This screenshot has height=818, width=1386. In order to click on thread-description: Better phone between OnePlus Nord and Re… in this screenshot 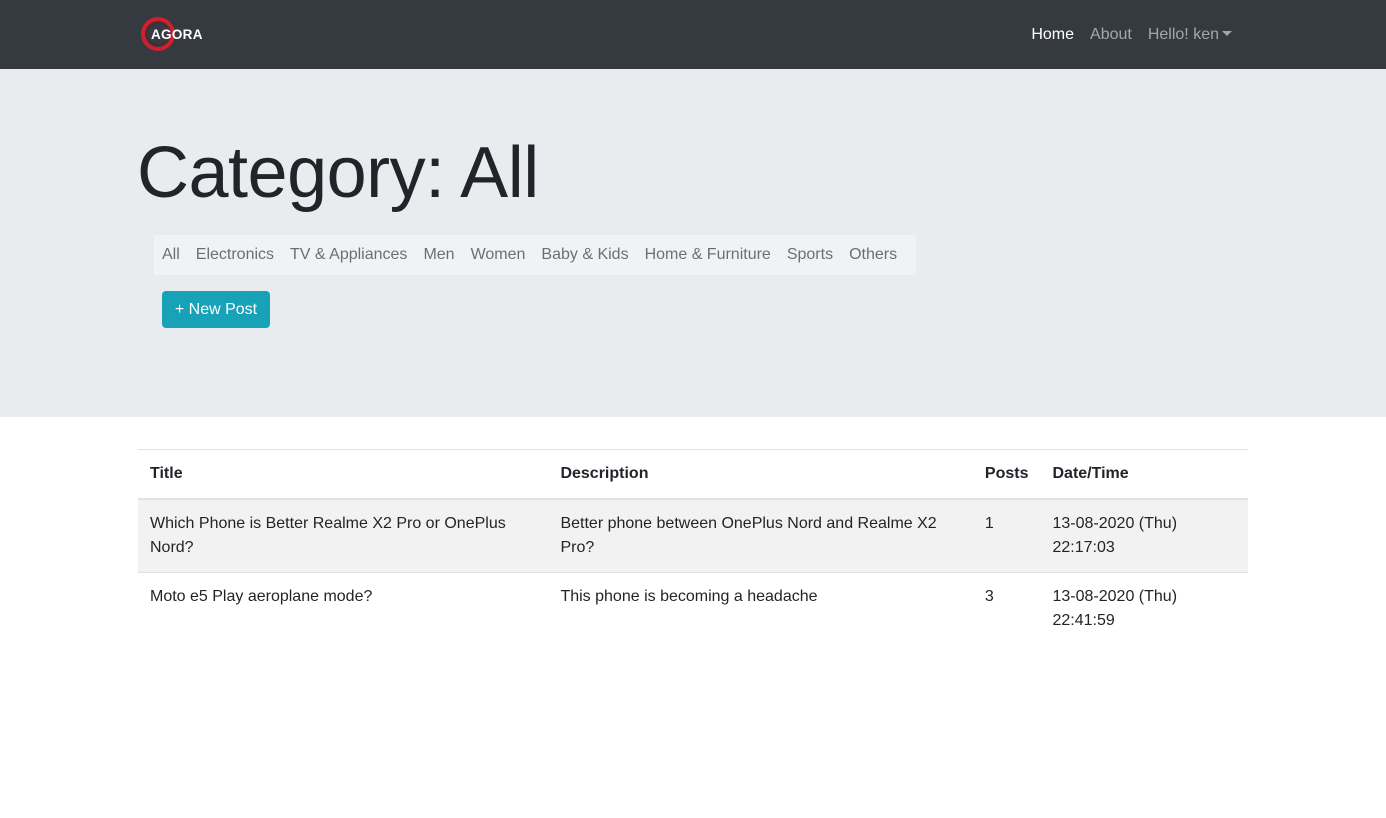, I will do `click(748, 535)`.